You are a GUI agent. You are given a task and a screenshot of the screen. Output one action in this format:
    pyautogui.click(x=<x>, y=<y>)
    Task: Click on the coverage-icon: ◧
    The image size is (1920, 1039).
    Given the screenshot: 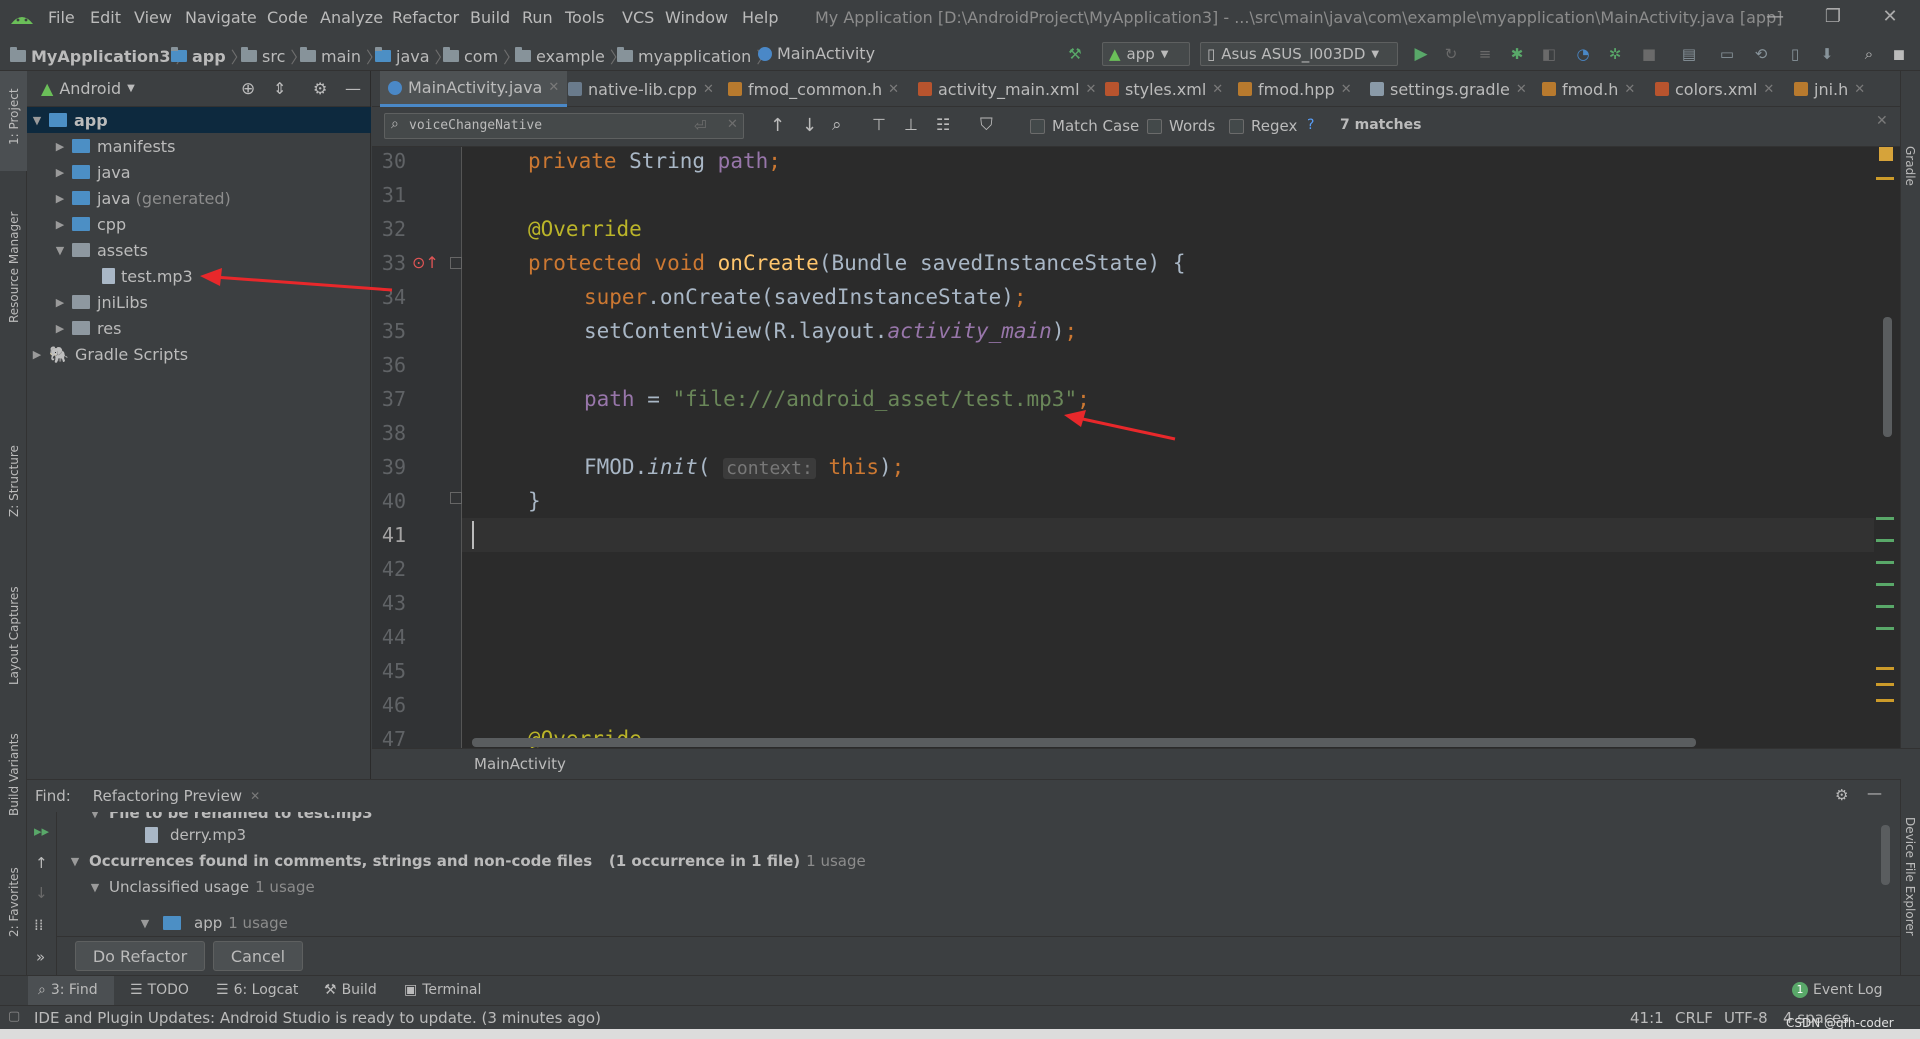 What is the action you would take?
    pyautogui.click(x=1549, y=54)
    